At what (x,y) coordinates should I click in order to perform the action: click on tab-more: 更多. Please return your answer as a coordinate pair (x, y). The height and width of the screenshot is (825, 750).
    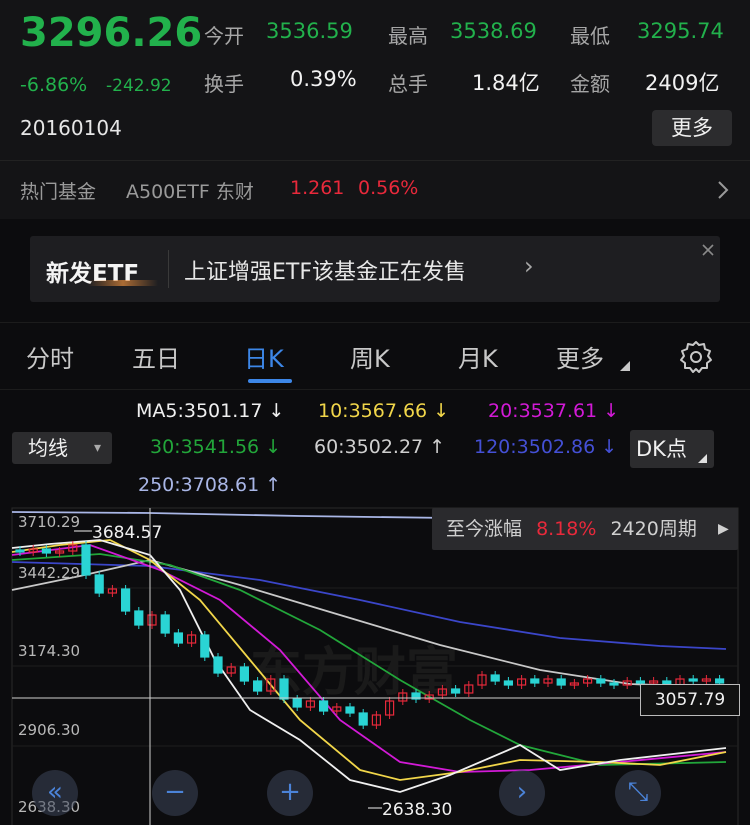
    Looking at the image, I should click on (580, 356).